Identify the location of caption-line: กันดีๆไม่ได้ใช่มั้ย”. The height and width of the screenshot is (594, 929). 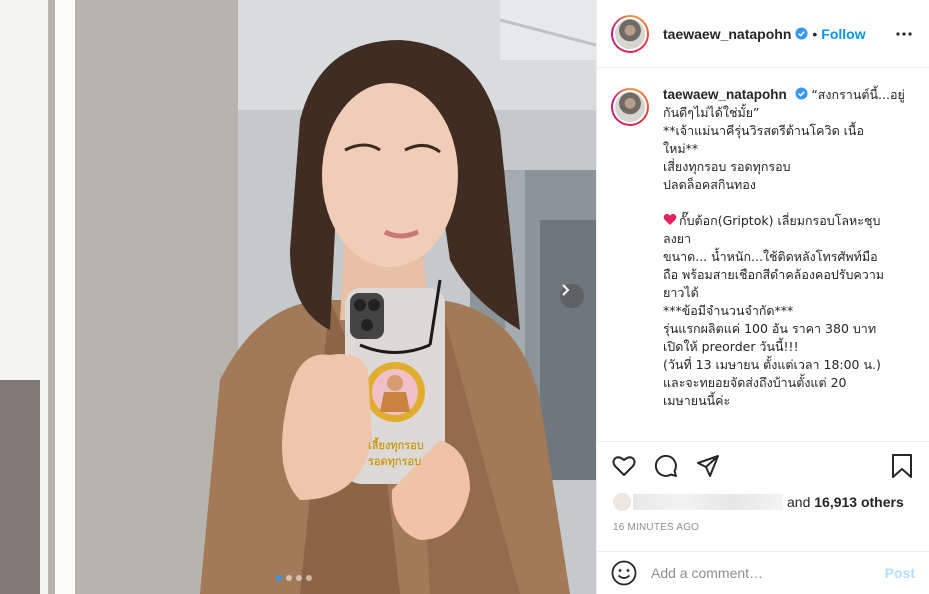
(711, 112).